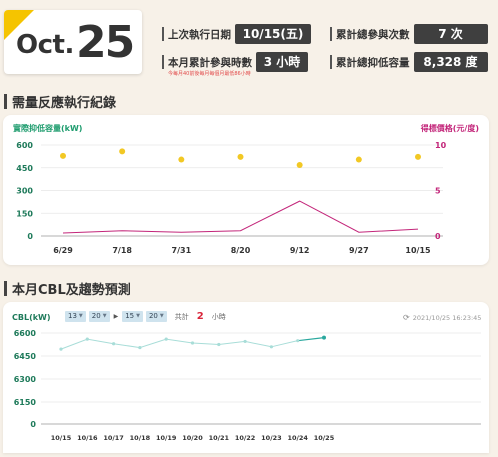 This screenshot has height=457, width=498. I want to click on timestamp: 2021/10/25 16:23:45, so click(447, 317).